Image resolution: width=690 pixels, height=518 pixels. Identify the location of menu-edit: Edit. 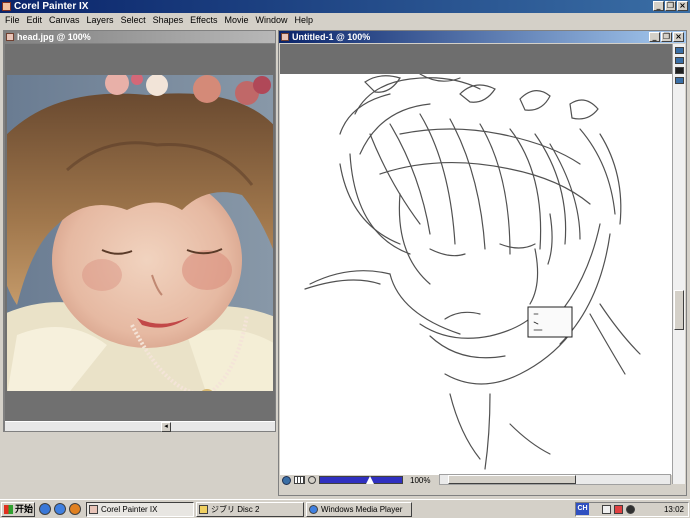
(35, 20).